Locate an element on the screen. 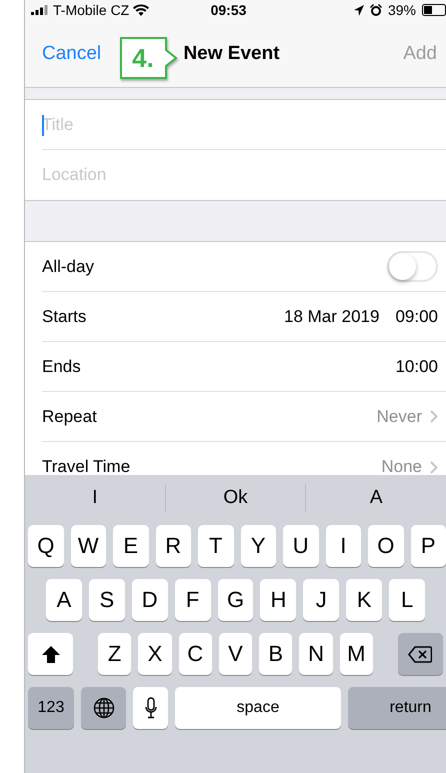 The image size is (446, 773). microphone-key is located at coordinates (150, 708).